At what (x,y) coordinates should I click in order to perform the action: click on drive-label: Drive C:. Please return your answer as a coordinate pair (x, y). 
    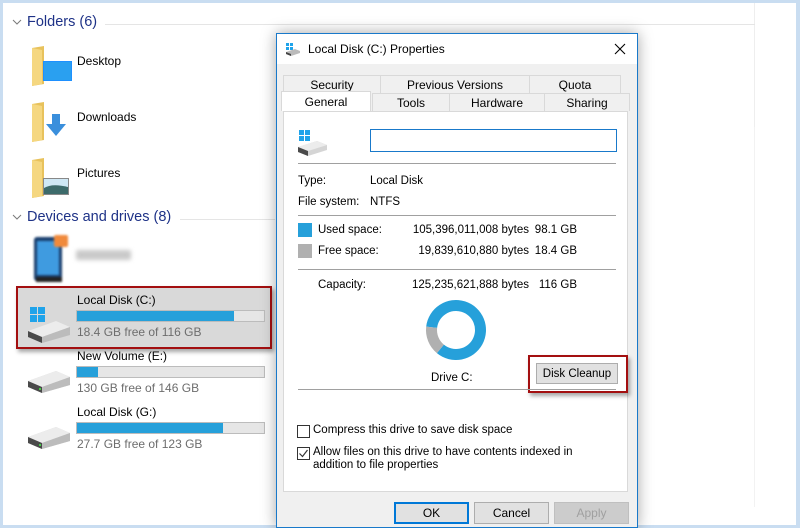
    Looking at the image, I should click on (452, 378).